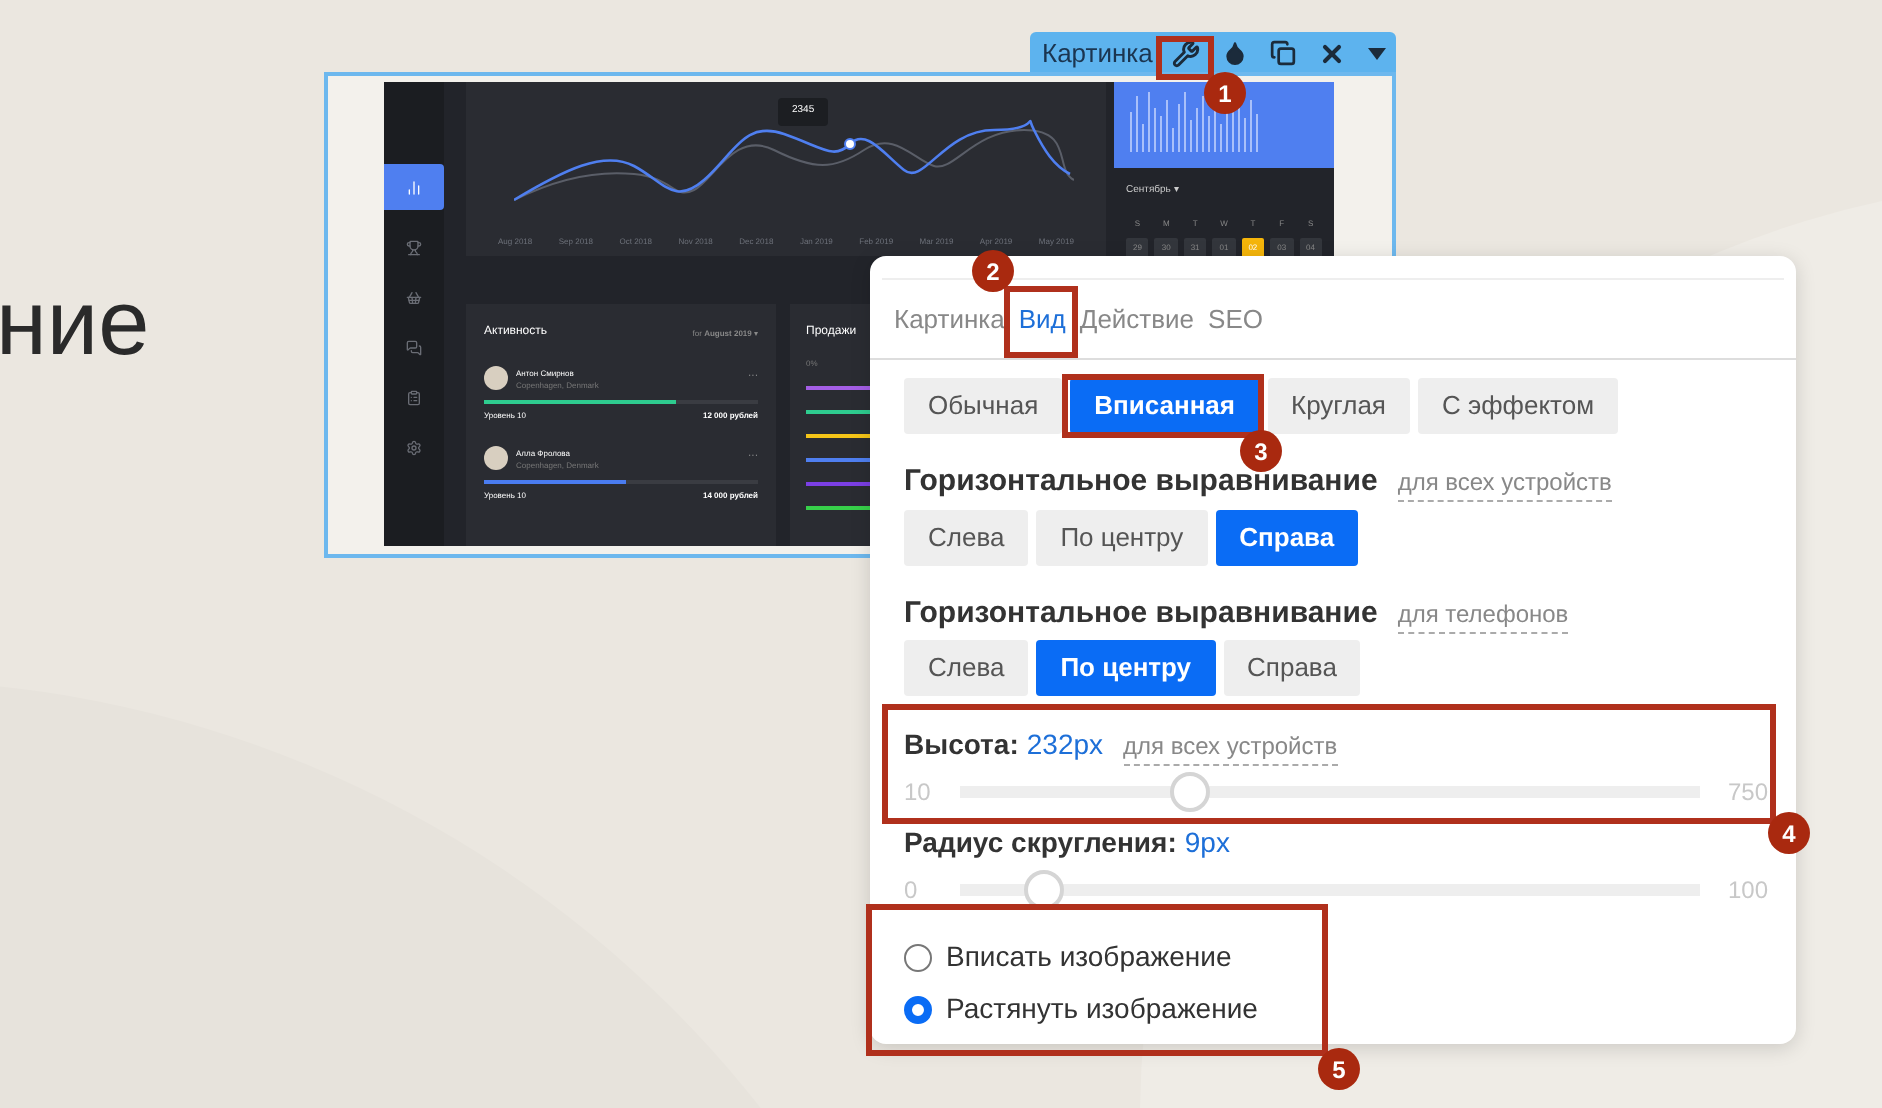 Image resolution: width=1882 pixels, height=1108 pixels. I want to click on radio-option: Вписать изображение, so click(1336, 957).